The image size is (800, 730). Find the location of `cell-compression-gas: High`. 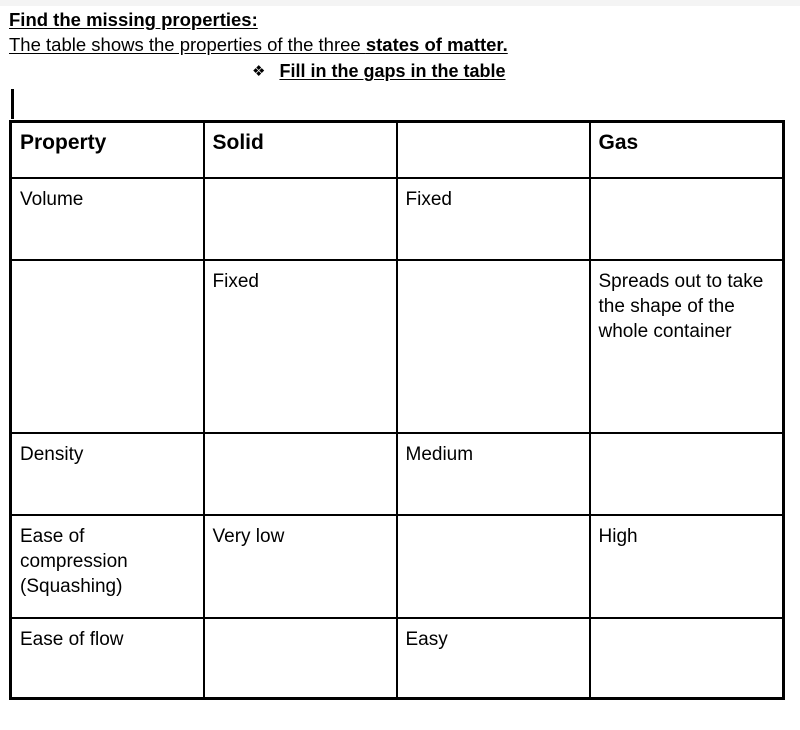

cell-compression-gas: High is located at coordinates (686, 566).